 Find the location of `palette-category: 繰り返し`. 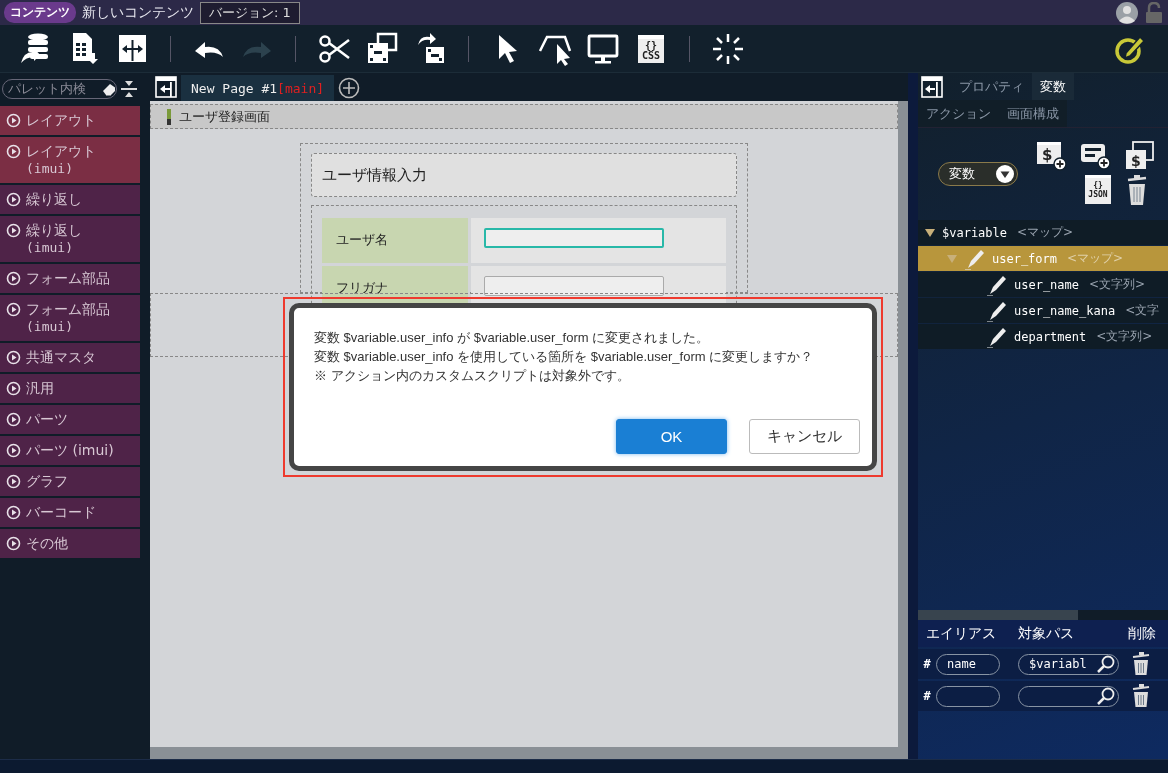

palette-category: 繰り返し is located at coordinates (70, 199).